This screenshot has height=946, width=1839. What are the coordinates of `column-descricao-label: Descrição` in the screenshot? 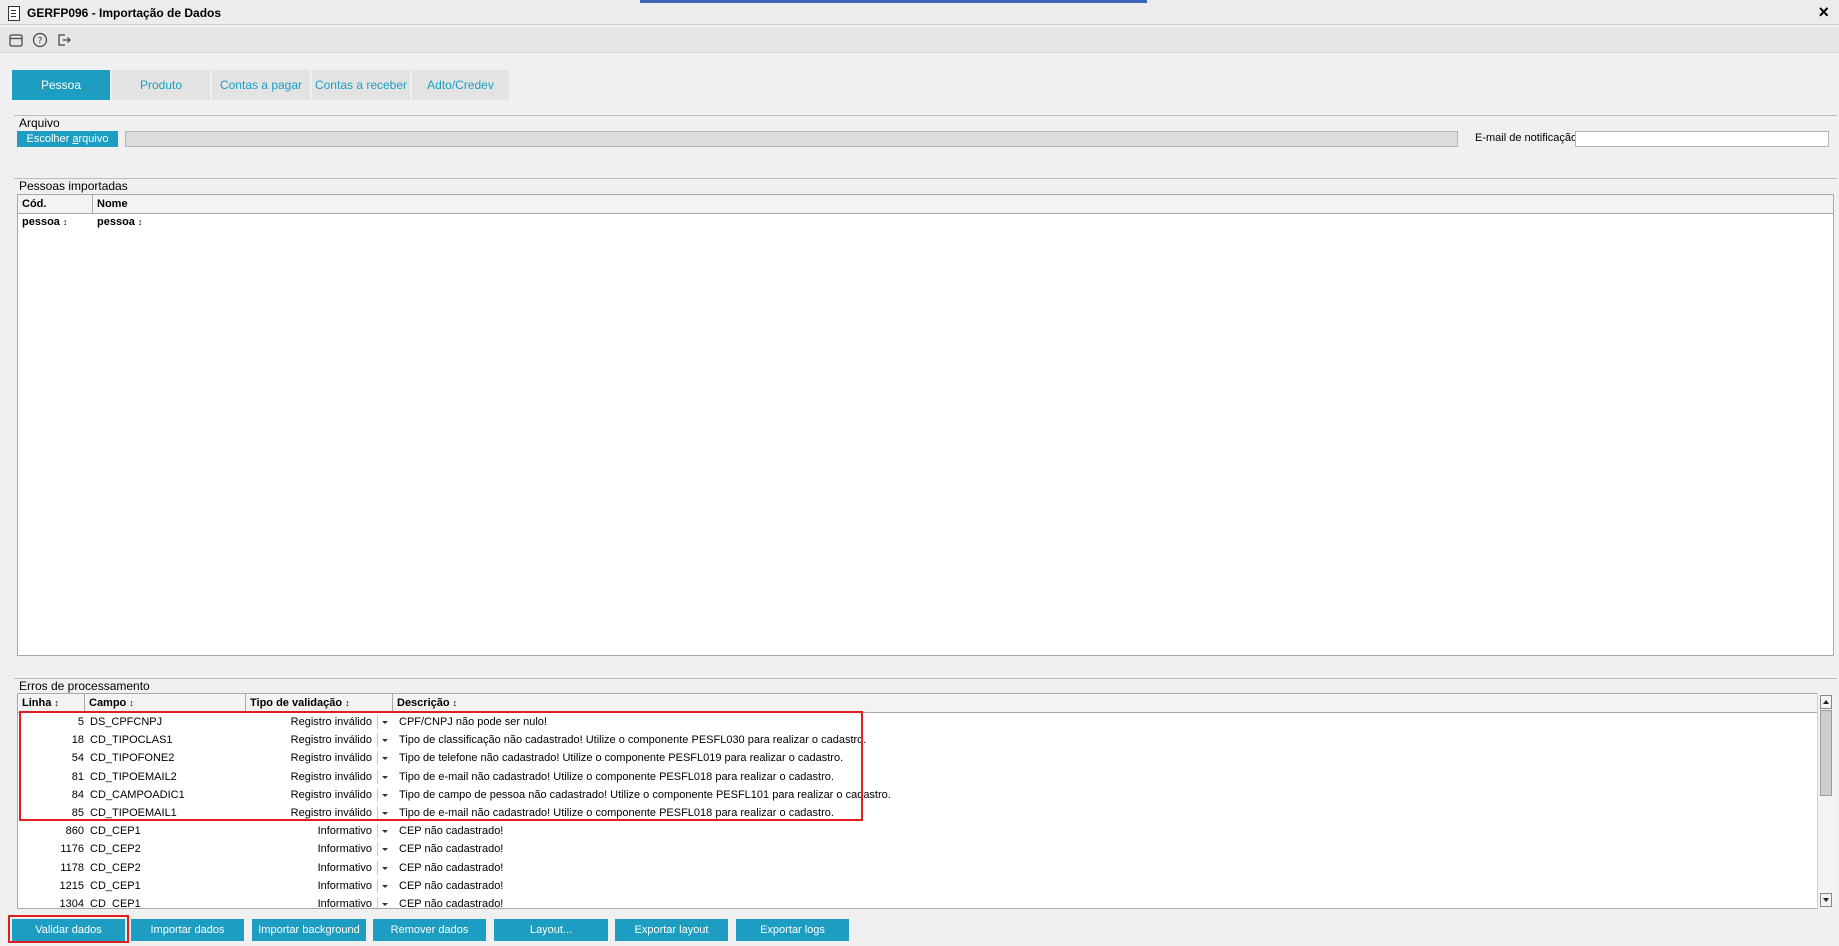 It's located at (423, 703).